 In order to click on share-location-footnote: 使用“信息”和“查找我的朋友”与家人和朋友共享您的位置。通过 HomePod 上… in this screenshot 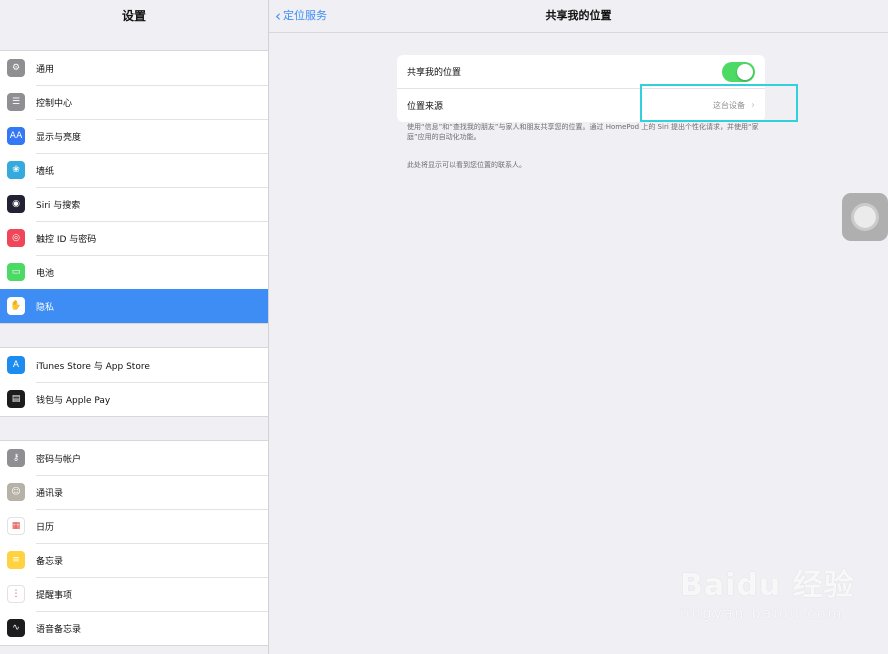, I will do `click(583, 132)`.